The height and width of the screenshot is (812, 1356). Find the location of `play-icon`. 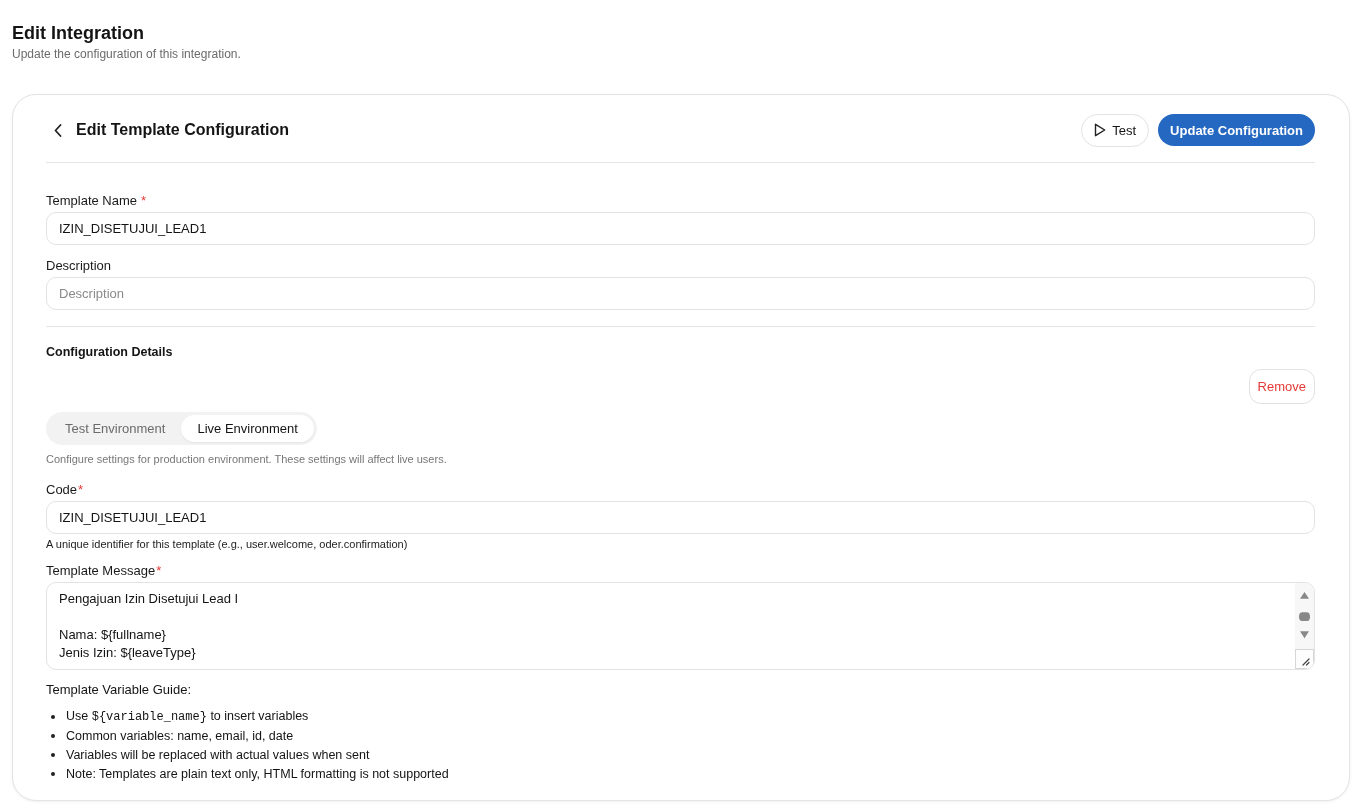

play-icon is located at coordinates (1100, 130).